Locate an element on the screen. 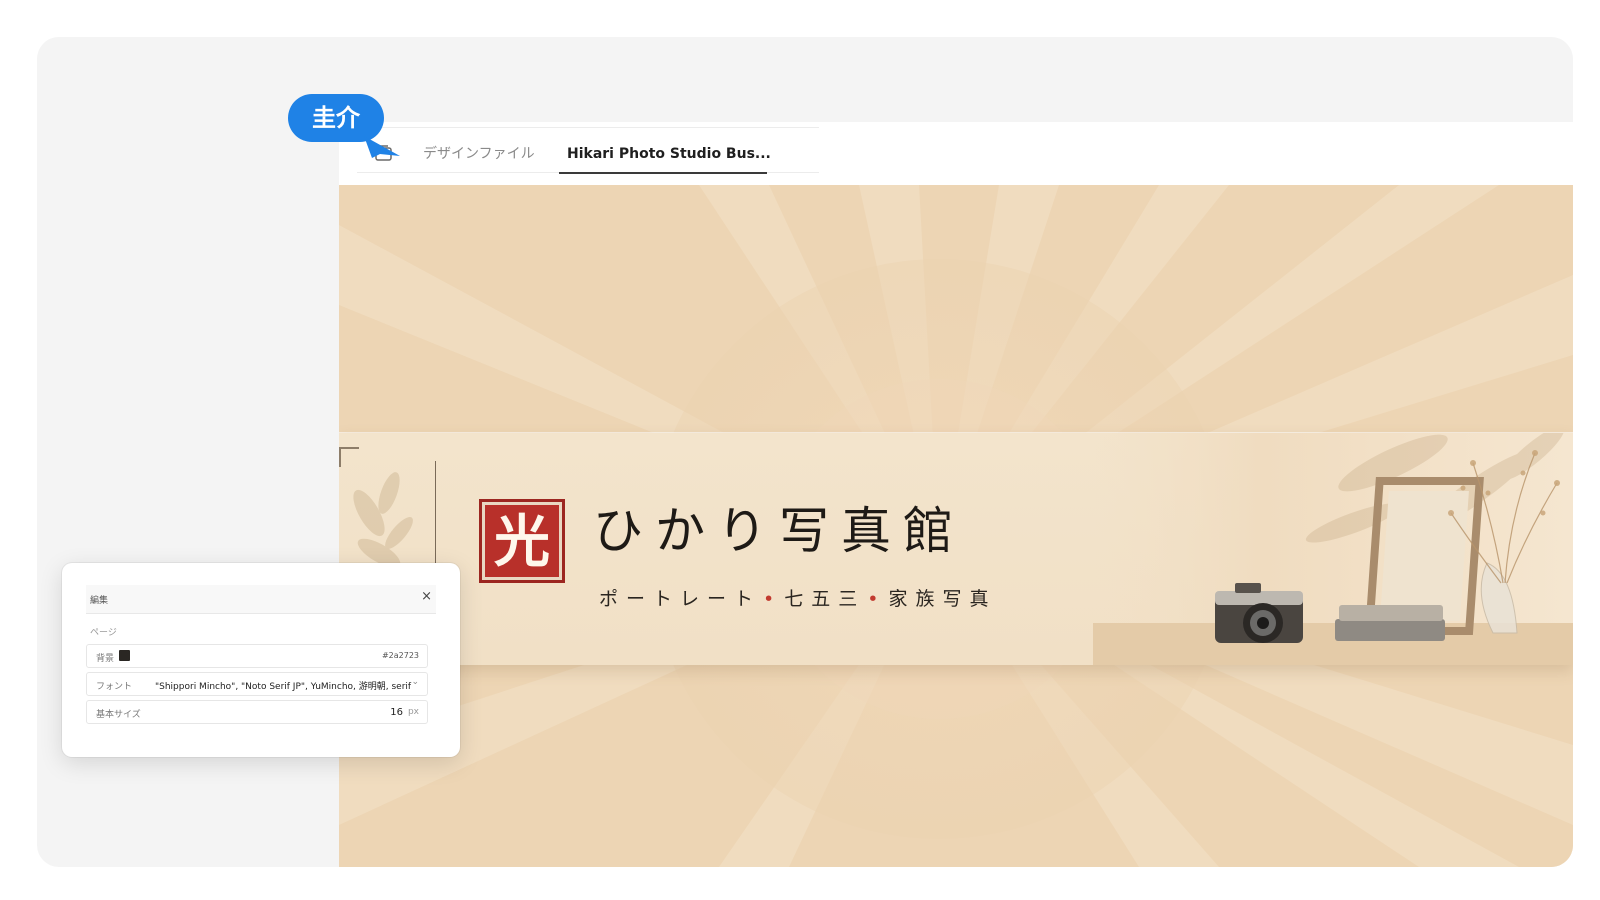  tagline: ポートレート • 七五三 • 家族写真 is located at coordinates (797, 599).